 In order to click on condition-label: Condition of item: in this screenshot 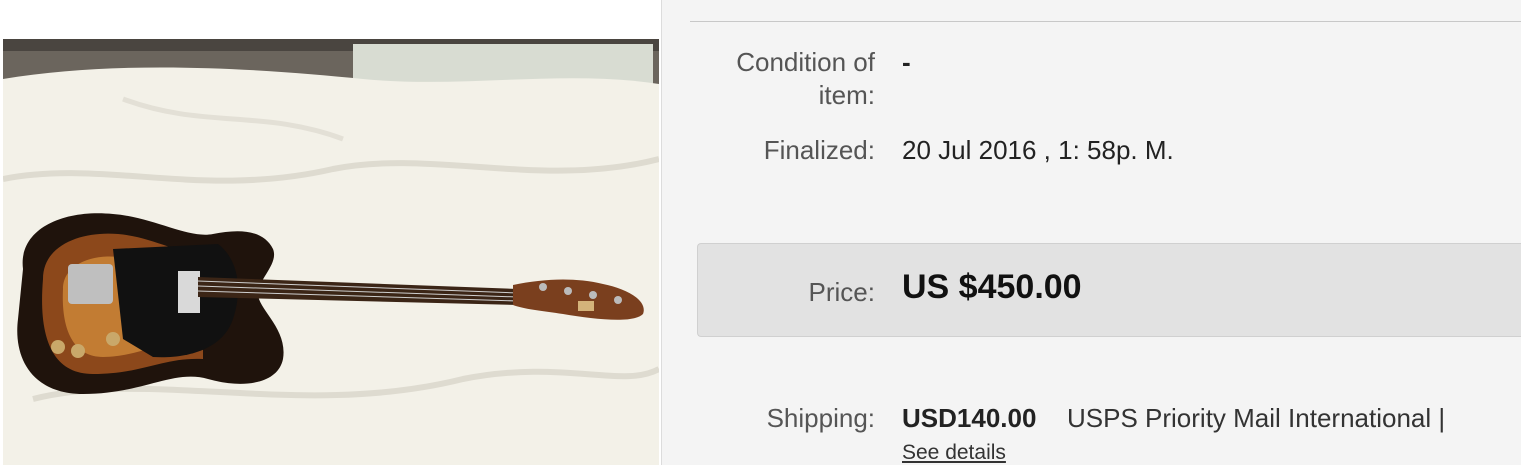, I will do `click(805, 78)`.